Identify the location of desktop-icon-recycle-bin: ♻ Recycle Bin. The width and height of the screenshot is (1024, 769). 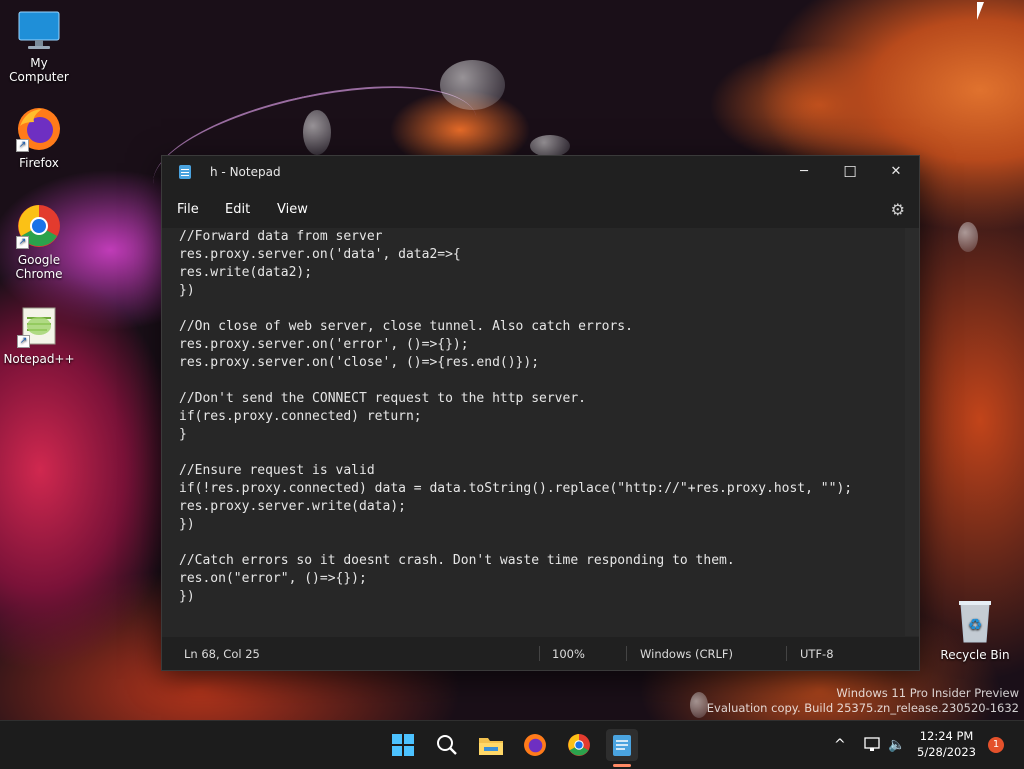
(975, 630).